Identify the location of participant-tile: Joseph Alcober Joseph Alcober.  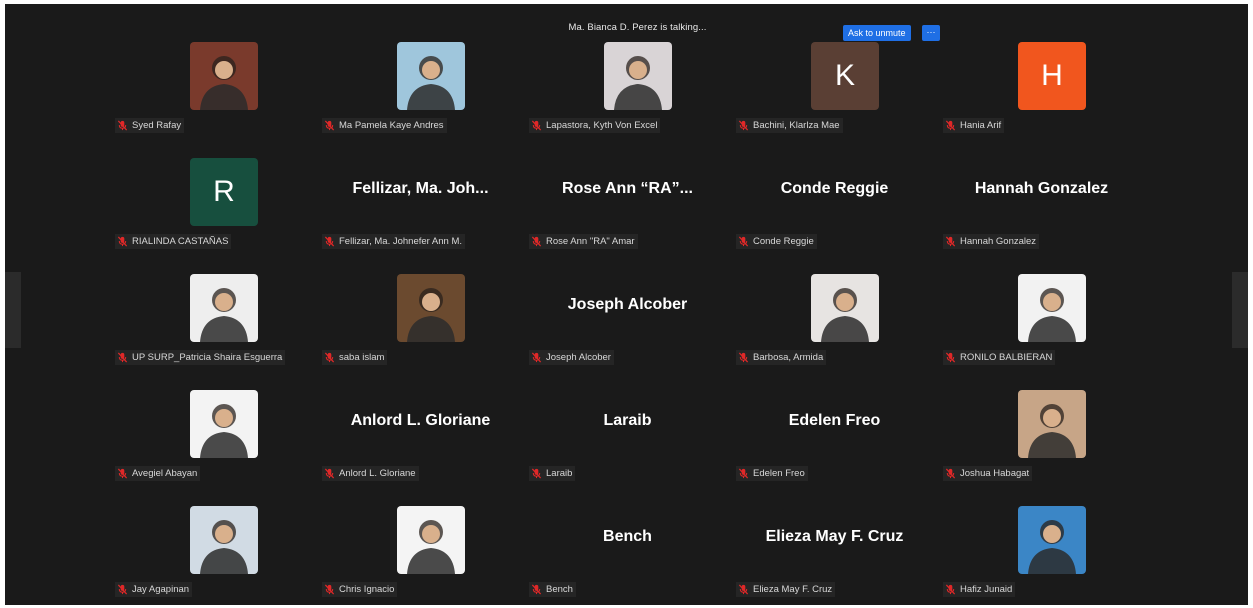
(627, 300).